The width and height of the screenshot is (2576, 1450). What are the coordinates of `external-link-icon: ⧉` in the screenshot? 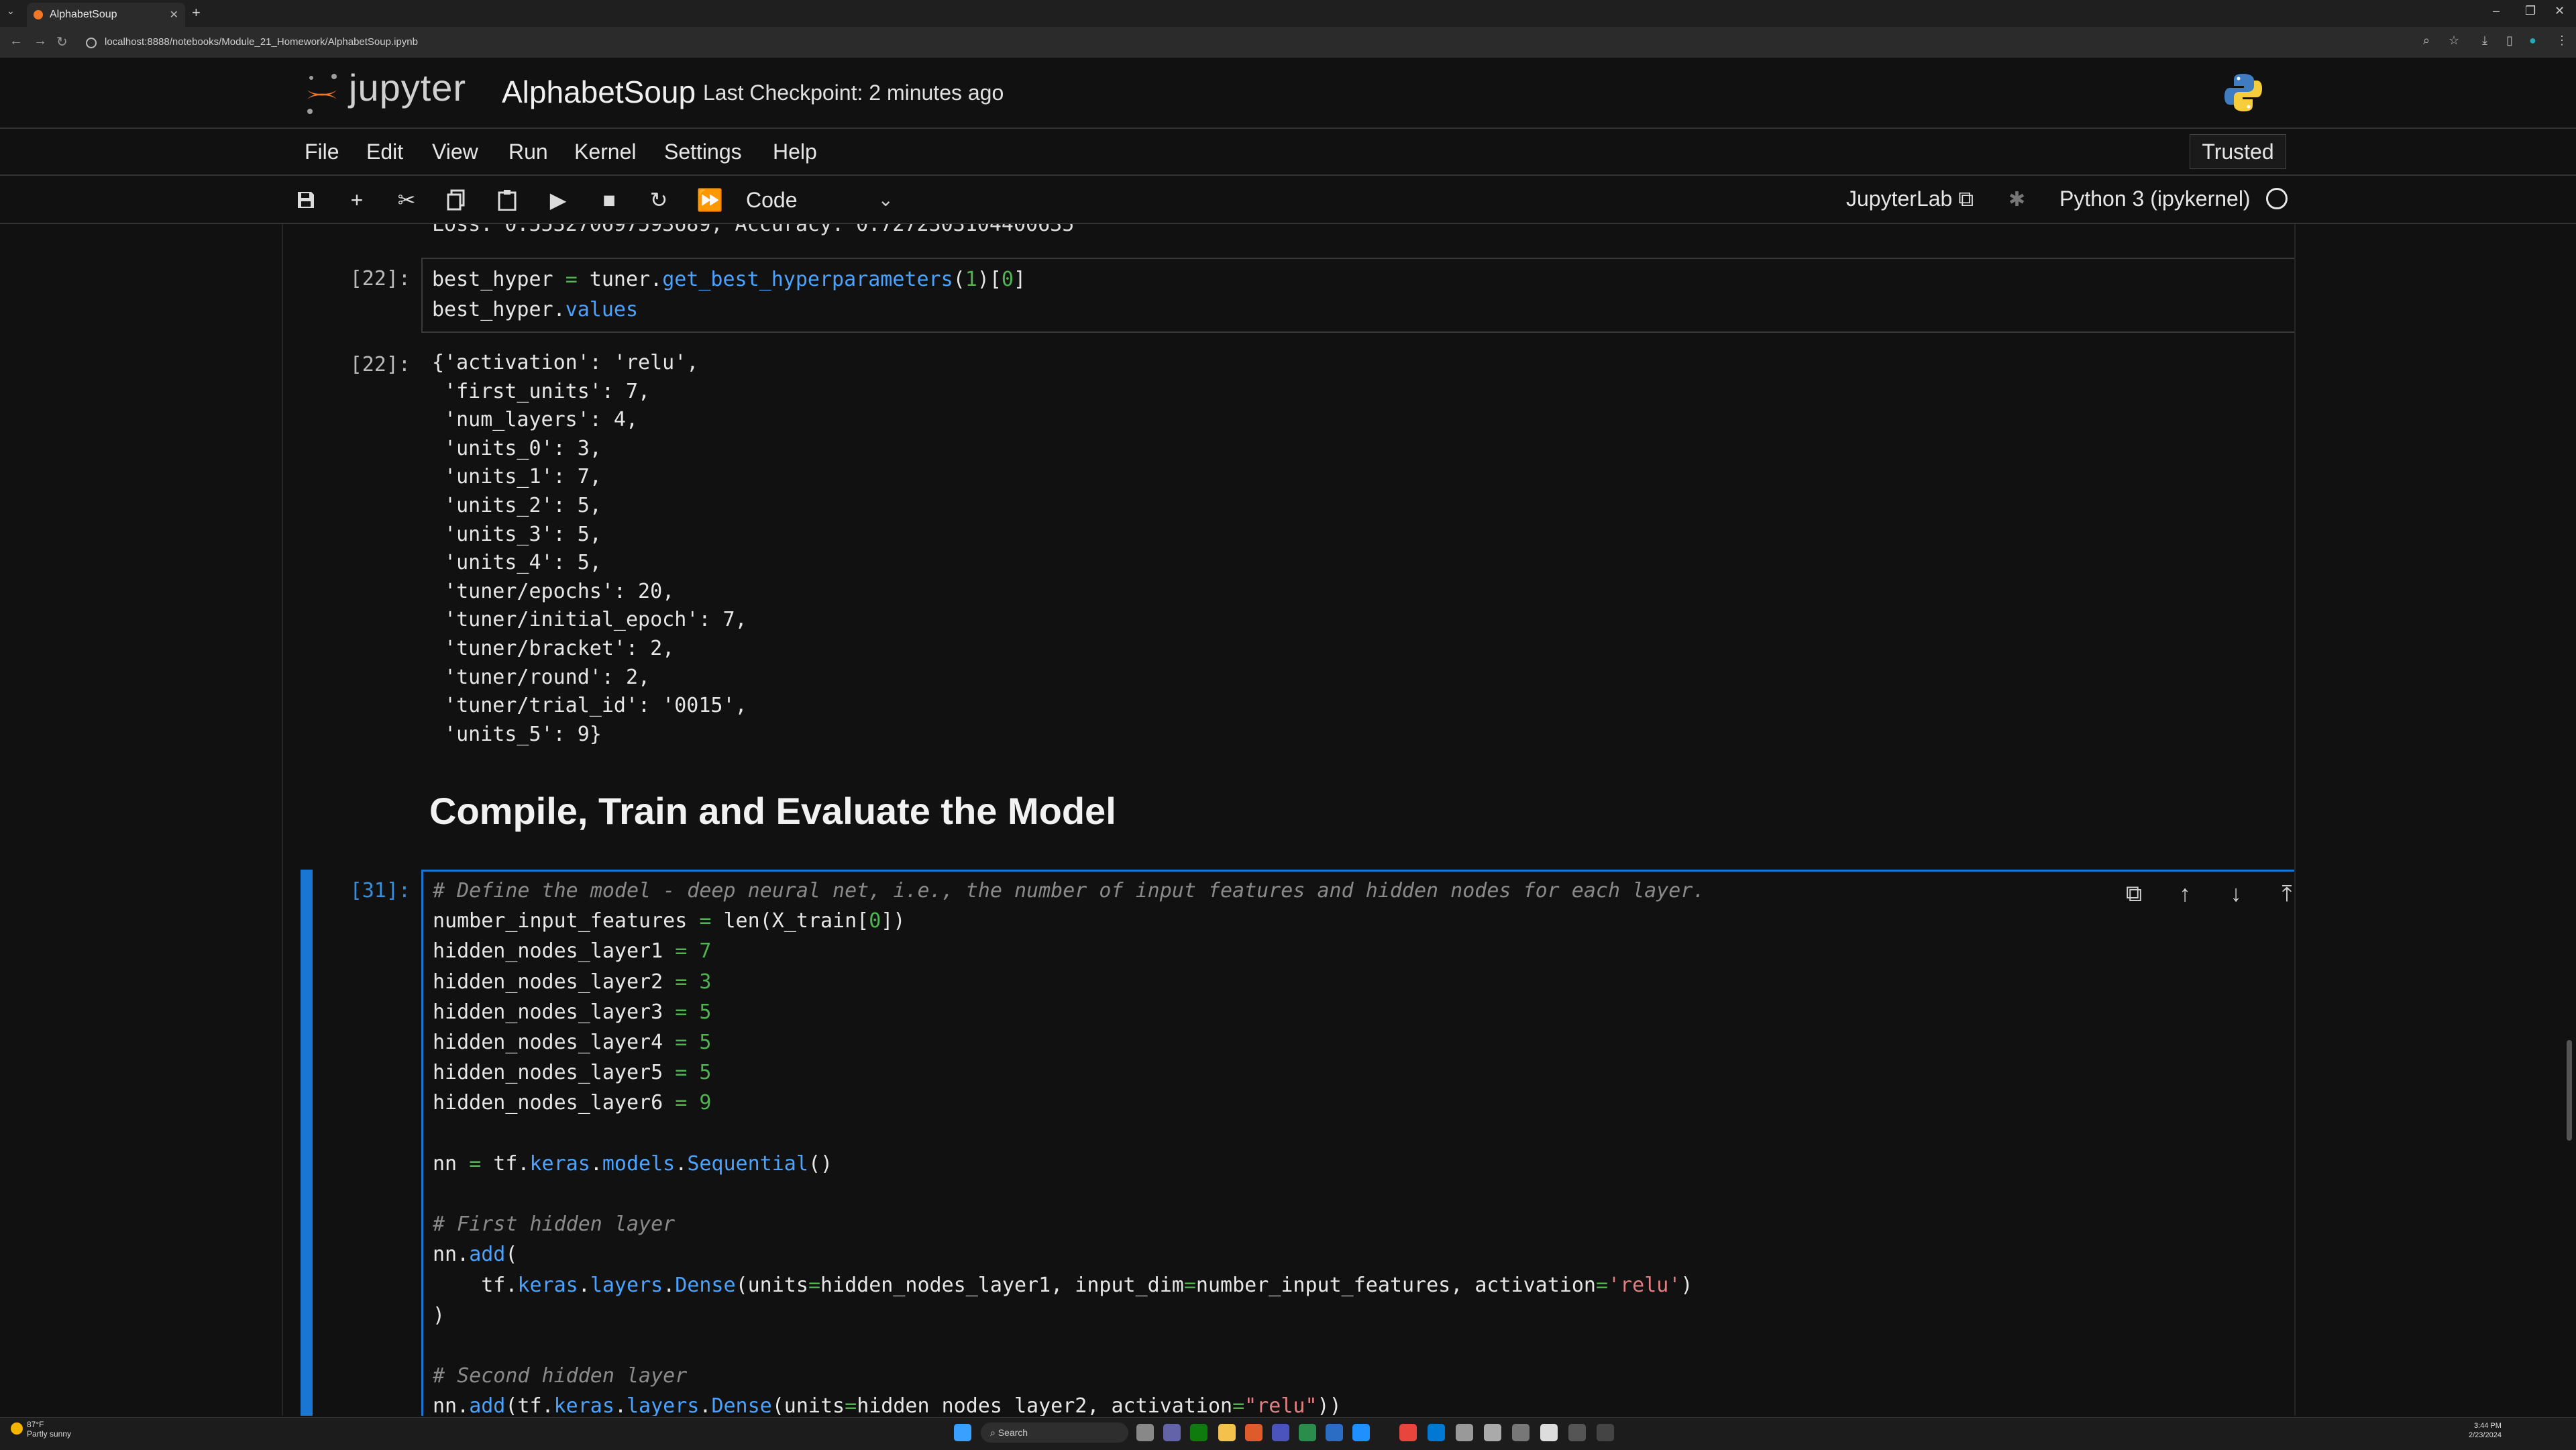 It's located at (1966, 199).